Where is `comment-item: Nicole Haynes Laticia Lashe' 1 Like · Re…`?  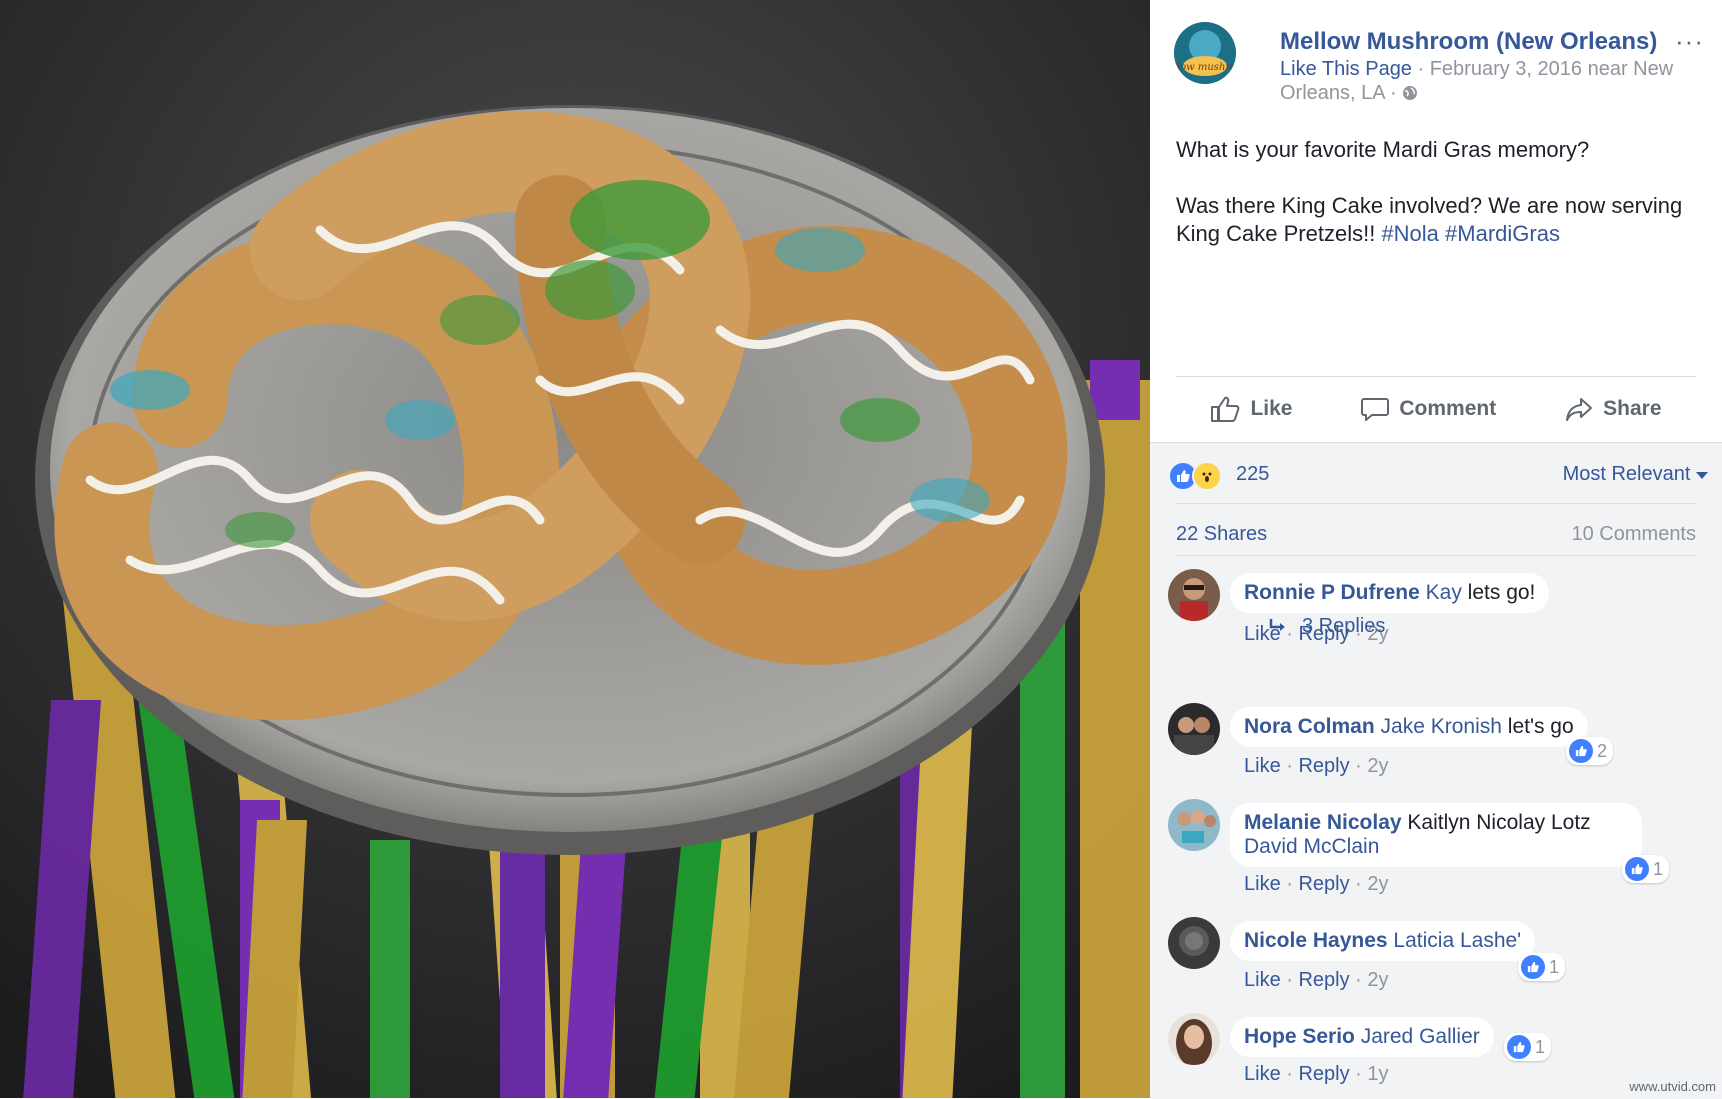
comment-item: Nicole Haynes Laticia Lashe' 1 Like · Re… is located at coordinates (1438, 957).